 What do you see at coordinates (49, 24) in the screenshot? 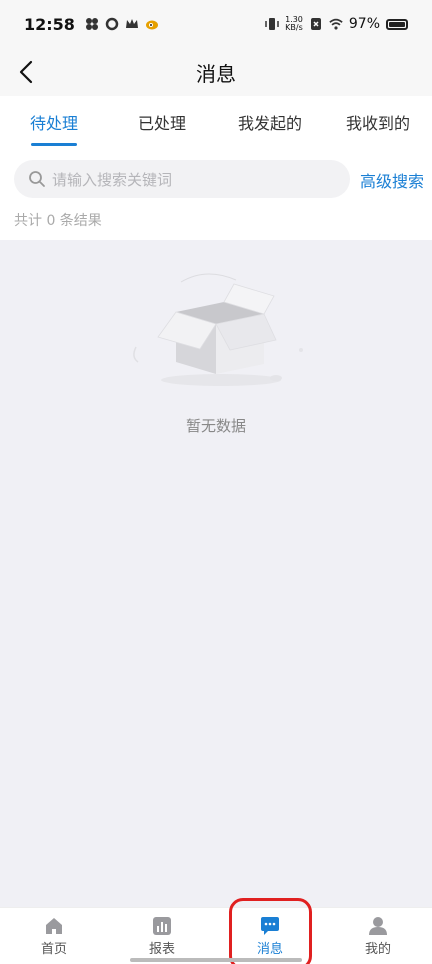
I see `status-time: 12:58` at bounding box center [49, 24].